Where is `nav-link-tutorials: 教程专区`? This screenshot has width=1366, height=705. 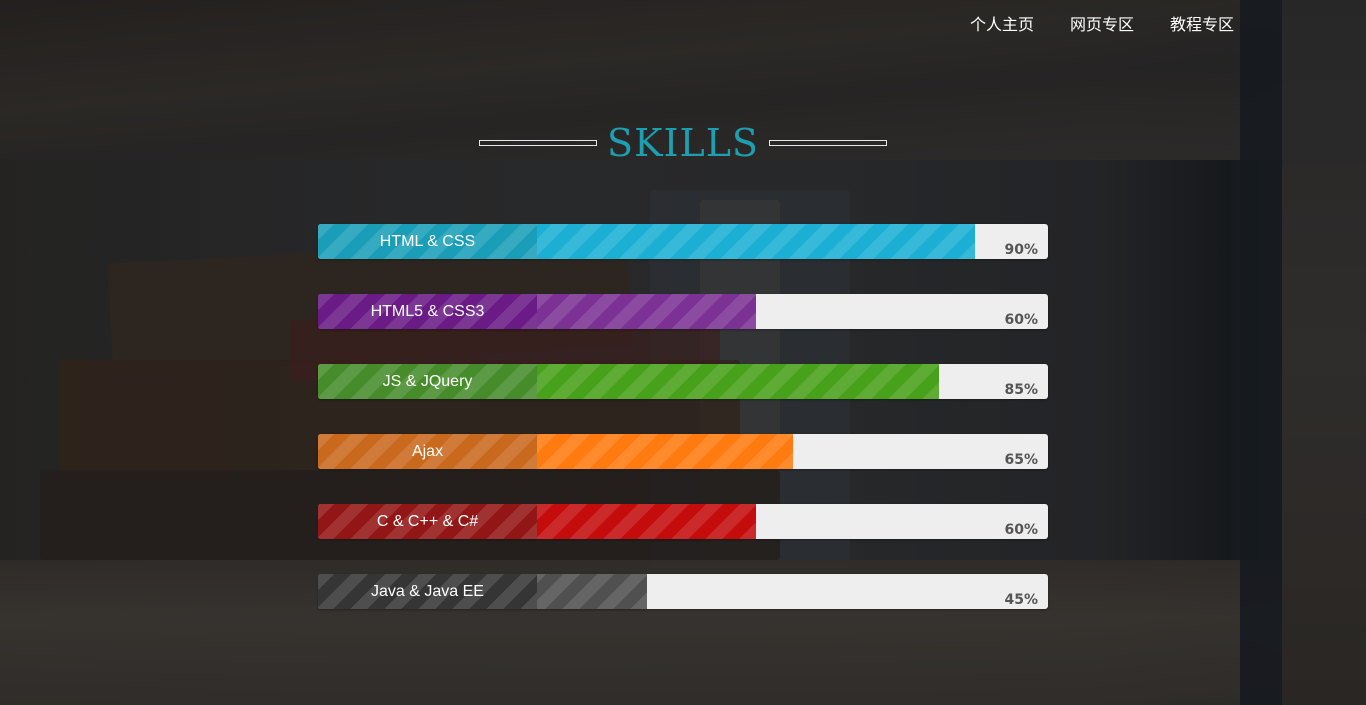
nav-link-tutorials: 教程专区 is located at coordinates (1202, 25).